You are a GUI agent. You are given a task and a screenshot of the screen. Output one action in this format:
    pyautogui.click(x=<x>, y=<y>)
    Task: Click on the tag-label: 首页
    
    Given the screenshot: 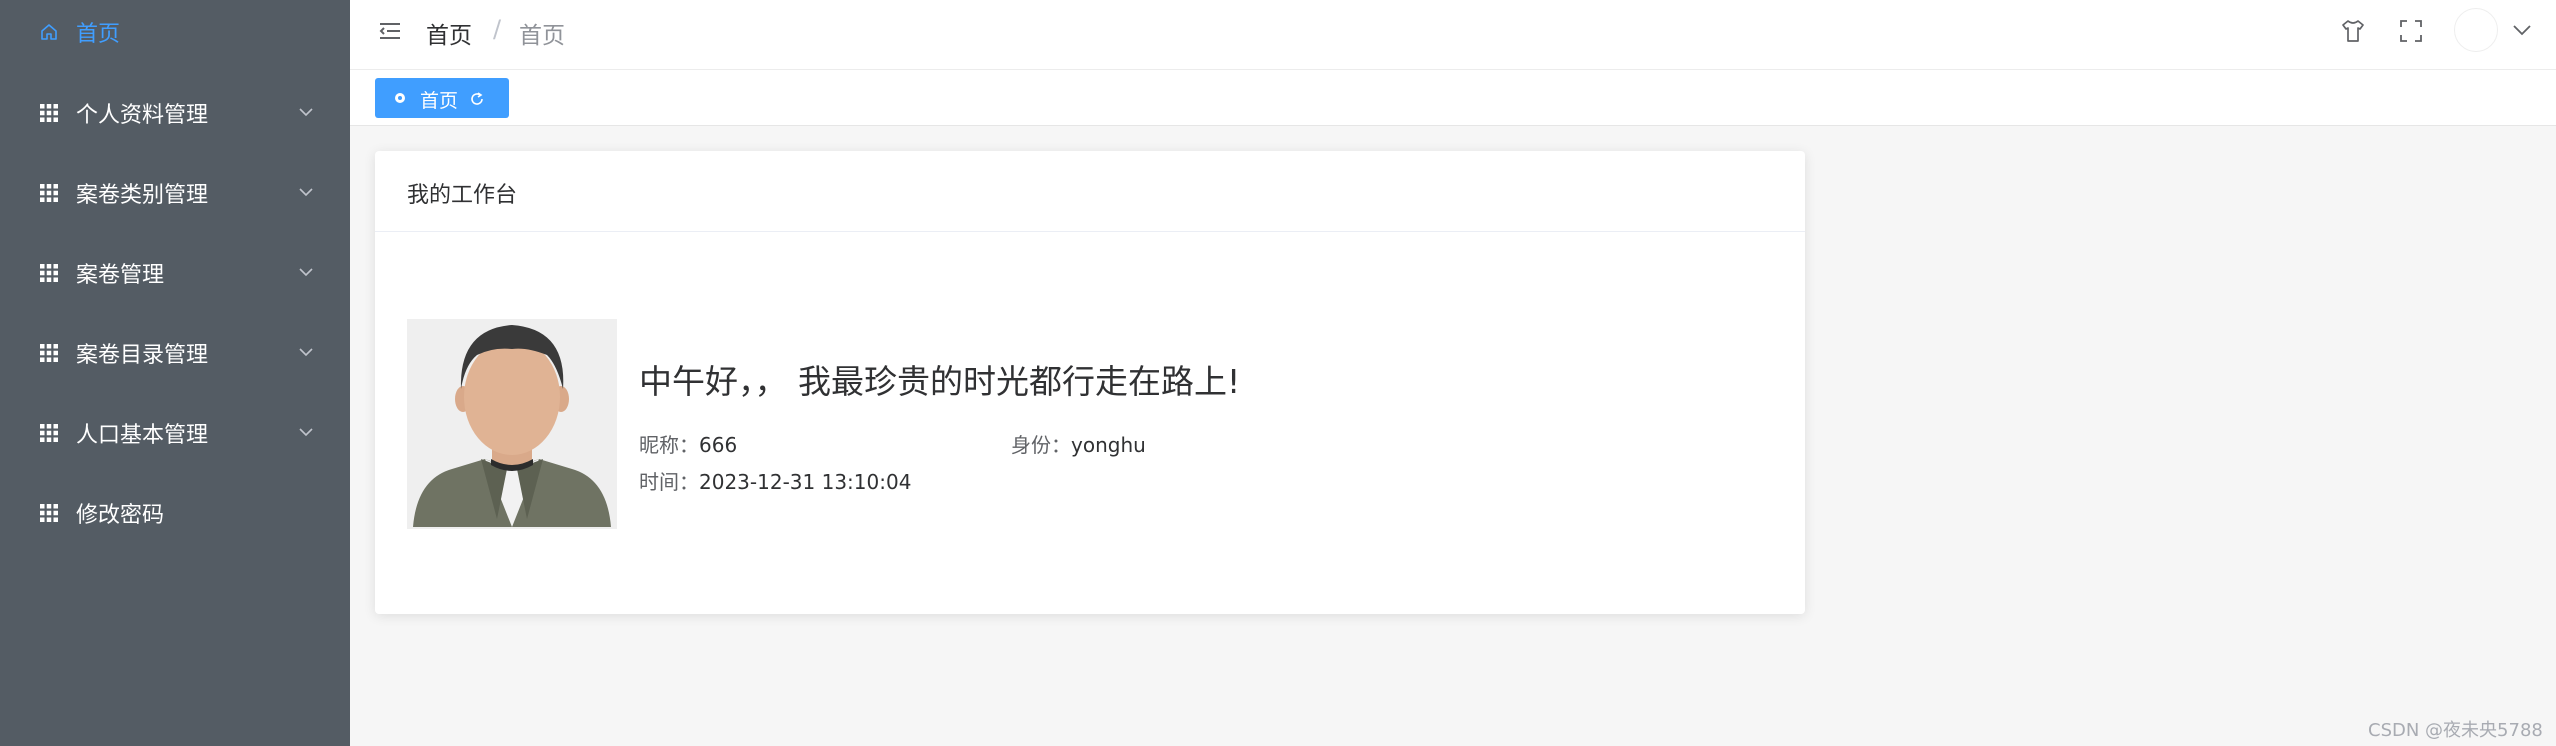 What is the action you would take?
    pyautogui.click(x=439, y=101)
    